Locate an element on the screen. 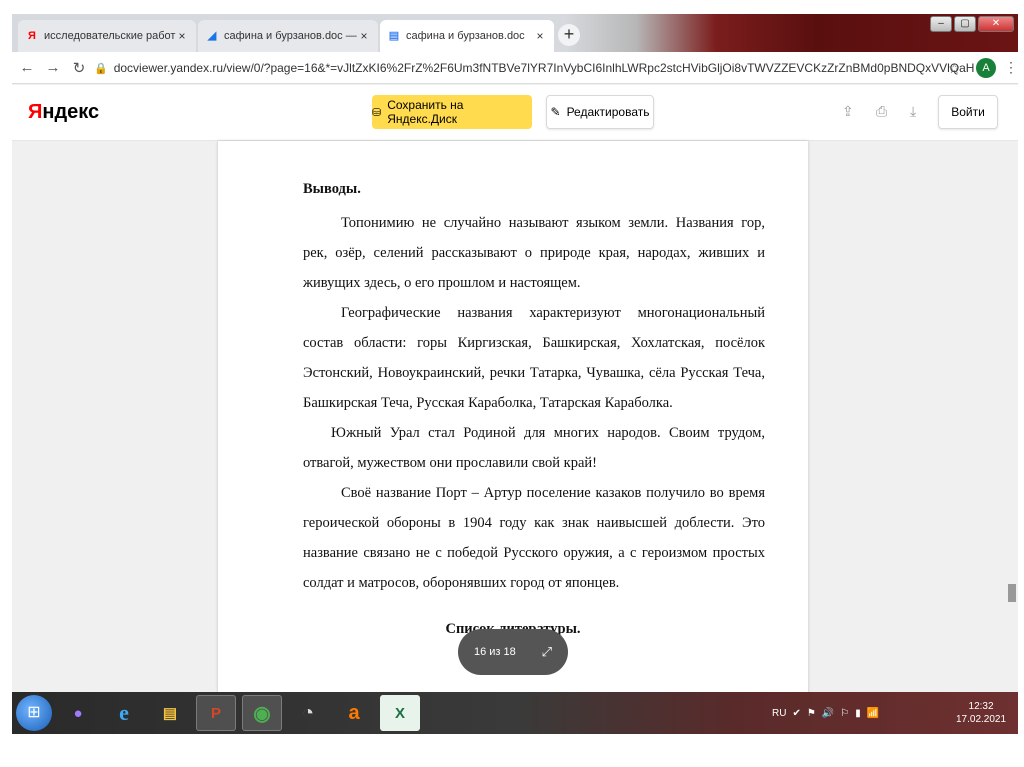  tab-title: сафина и бурзанов.doc is located at coordinates (465, 36).